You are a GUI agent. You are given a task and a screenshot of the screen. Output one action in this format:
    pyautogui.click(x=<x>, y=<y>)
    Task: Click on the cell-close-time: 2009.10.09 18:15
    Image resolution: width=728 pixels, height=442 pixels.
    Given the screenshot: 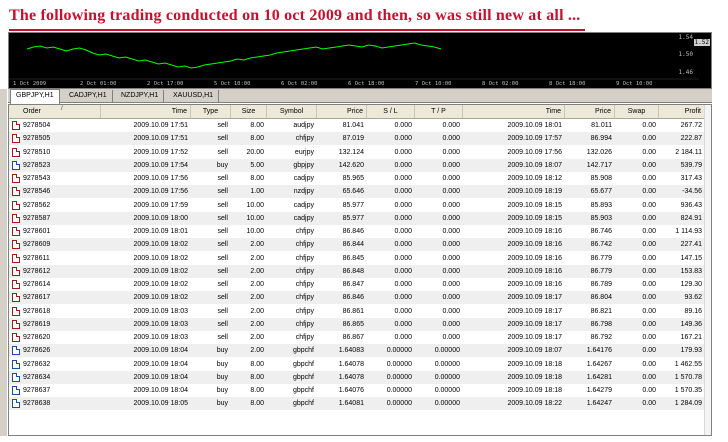 What is the action you would take?
    pyautogui.click(x=535, y=205)
    